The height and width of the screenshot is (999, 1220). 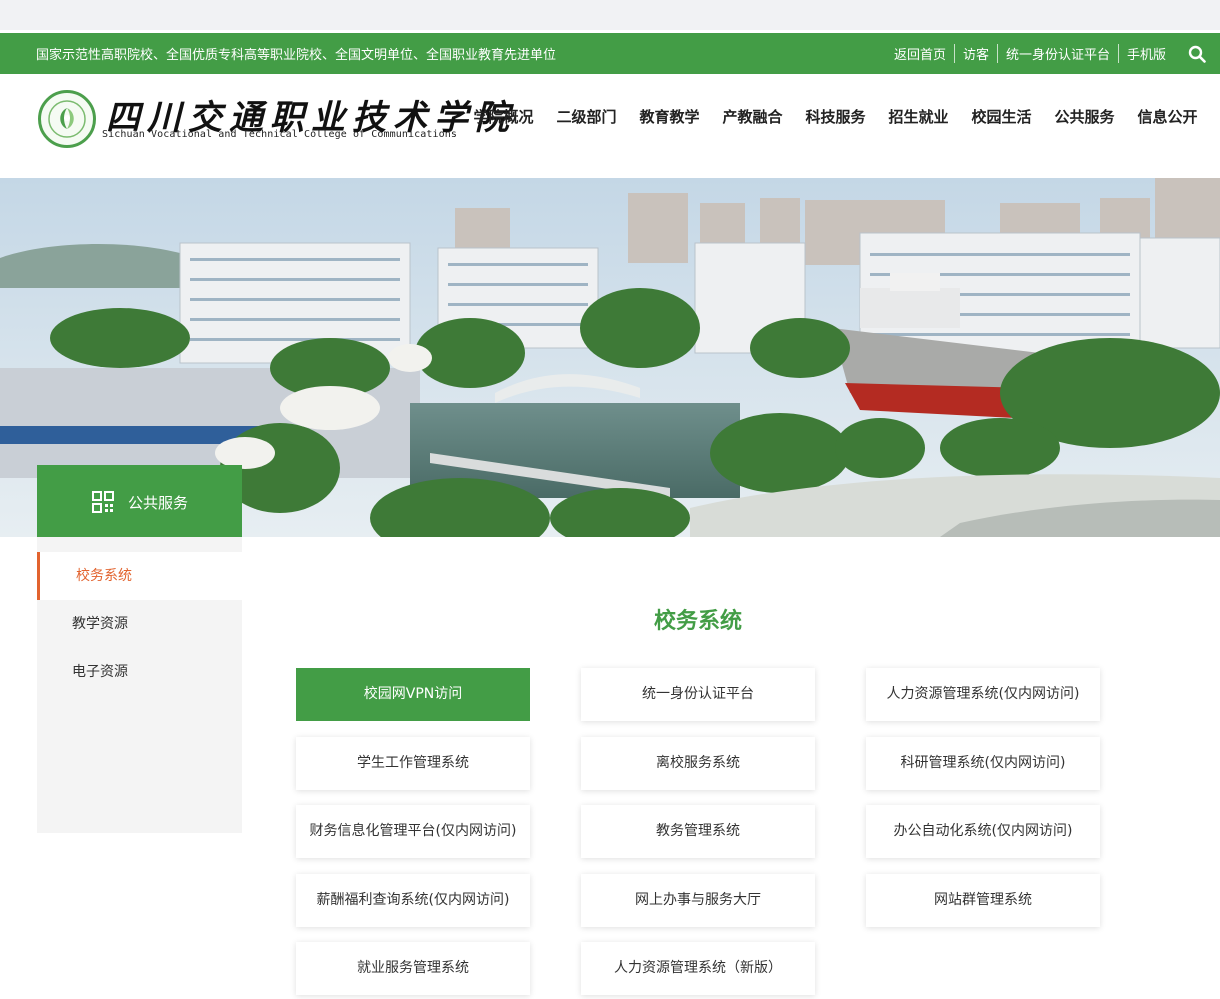 What do you see at coordinates (1001, 116) in the screenshot?
I see `nav-item-campus-life: 校园生活` at bounding box center [1001, 116].